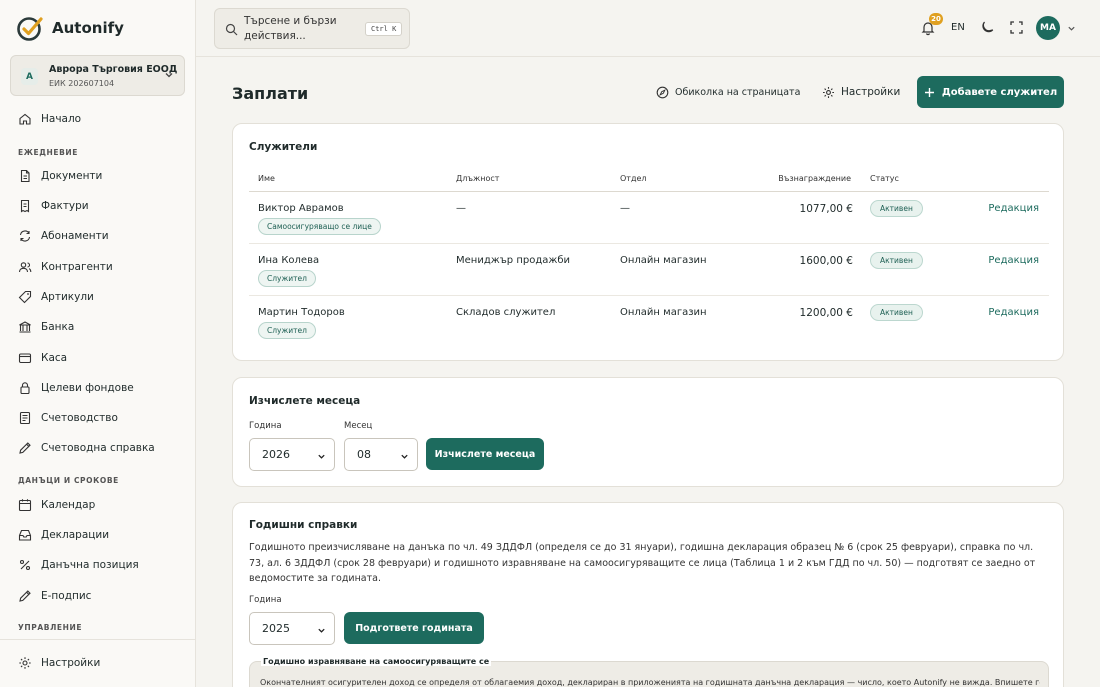 Image resolution: width=1100 pixels, height=687 pixels. What do you see at coordinates (485, 454) in the screenshot?
I see `calculate-month-button: Изчислете месеца` at bounding box center [485, 454].